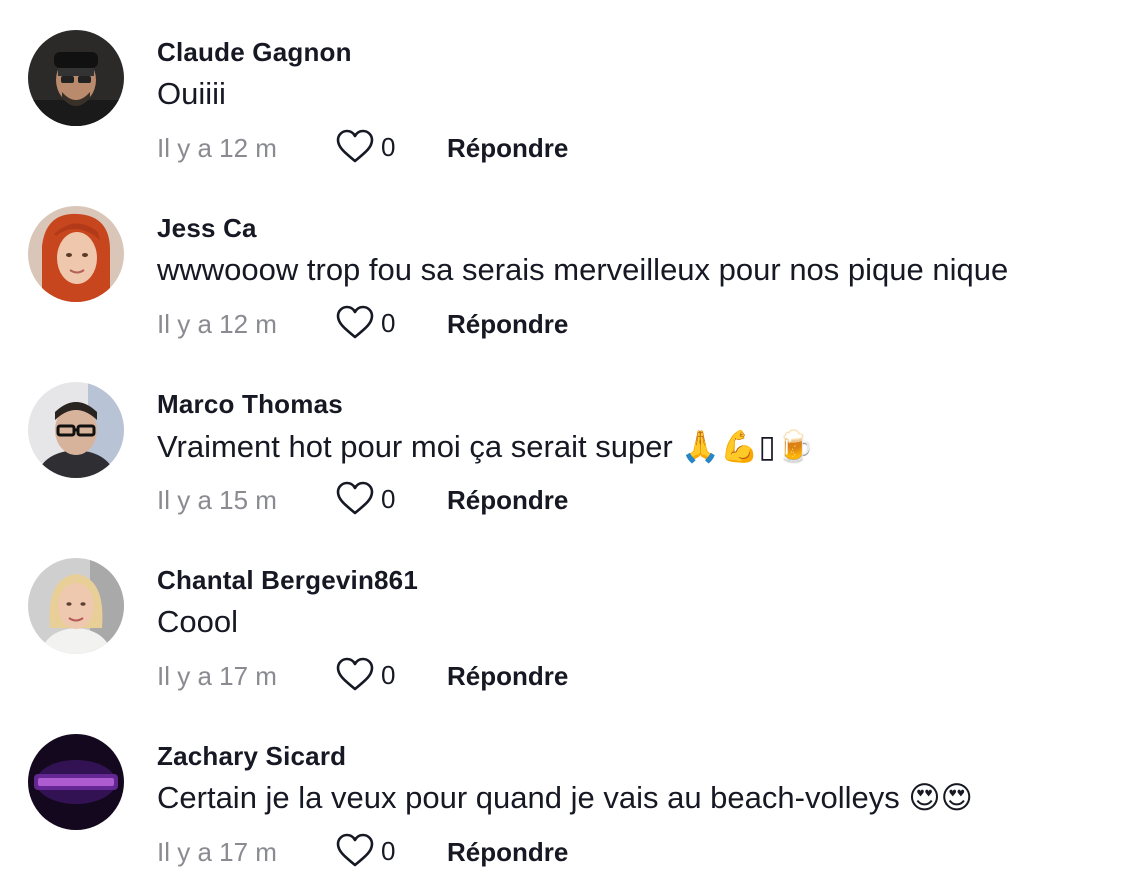 Image resolution: width=1140 pixels, height=884 pixels. Describe the element at coordinates (287, 580) in the screenshot. I see `comment-username: Chantal Bergevin861` at that location.